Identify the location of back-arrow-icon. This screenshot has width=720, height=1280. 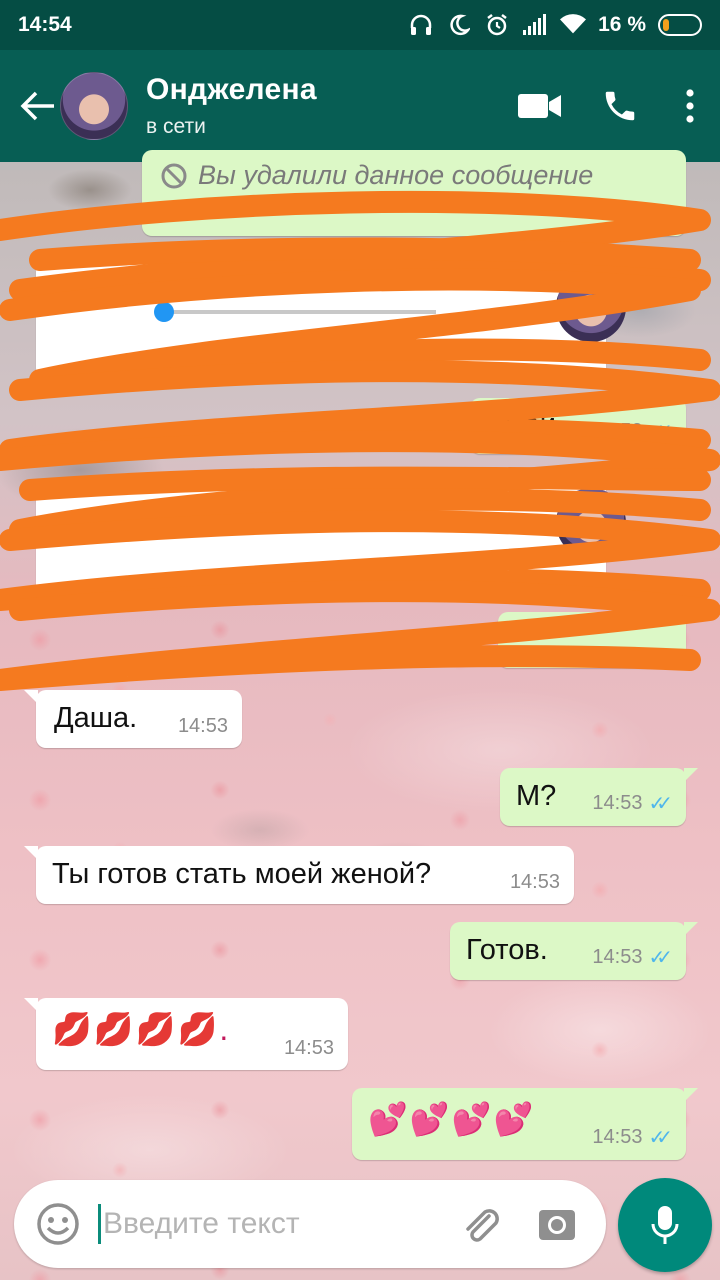
(37, 106).